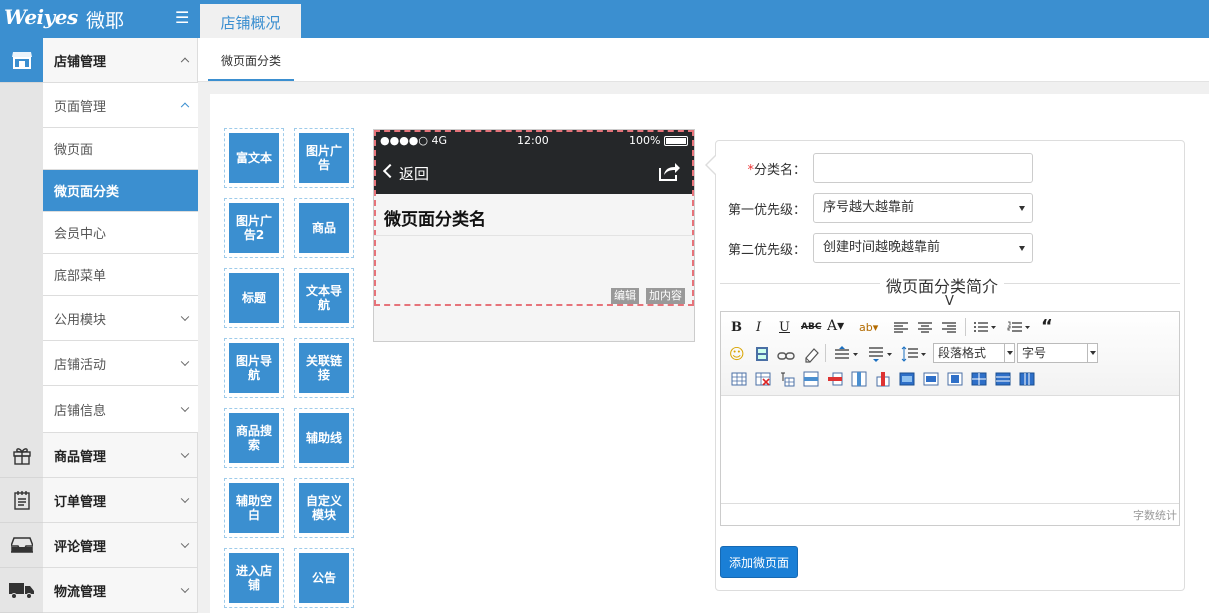 The height and width of the screenshot is (613, 1209). Describe the element at coordinates (985, 328) in the screenshot. I see `bullet-list-icon` at that location.